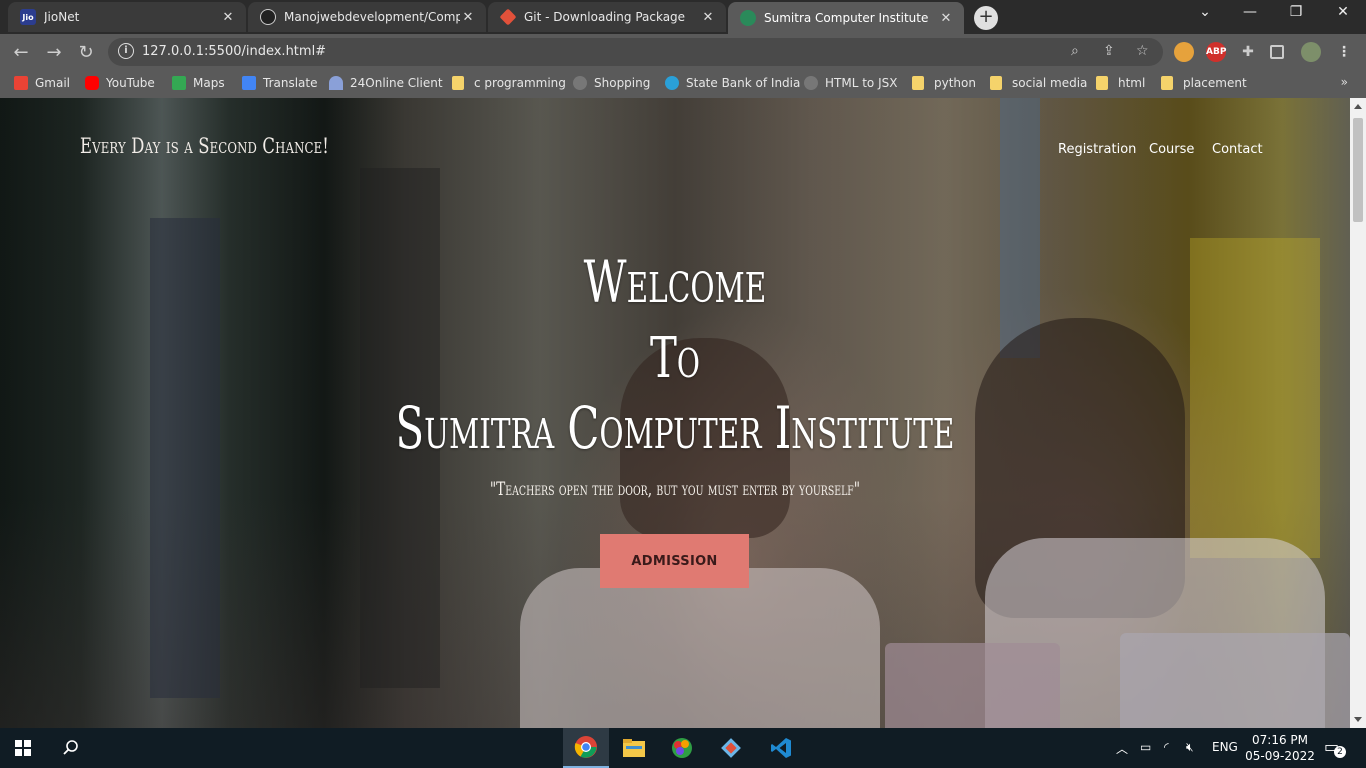  What do you see at coordinates (675, 358) in the screenshot?
I see `hero-to: To` at bounding box center [675, 358].